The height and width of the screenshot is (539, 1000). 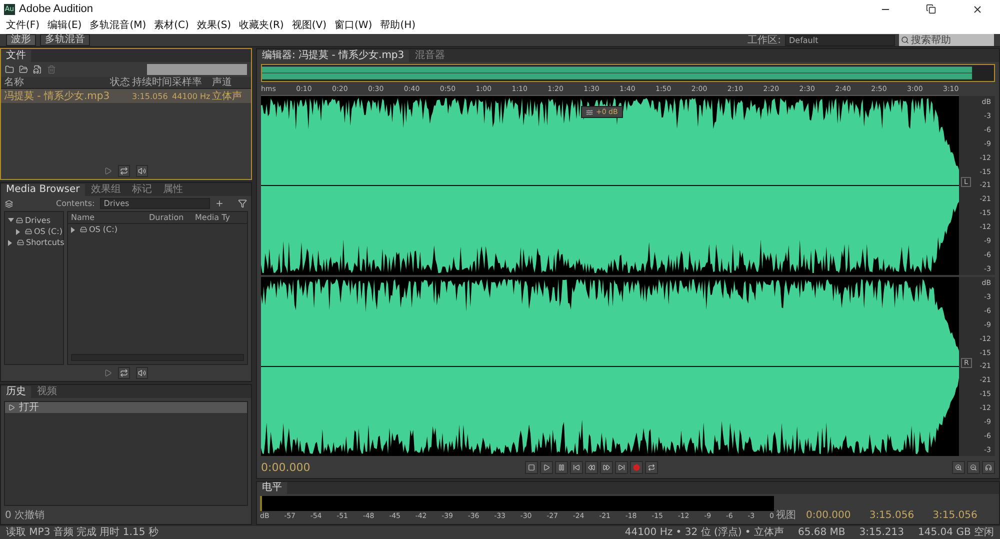 I want to click on mode-button: 多轨混音, so click(x=65, y=40).